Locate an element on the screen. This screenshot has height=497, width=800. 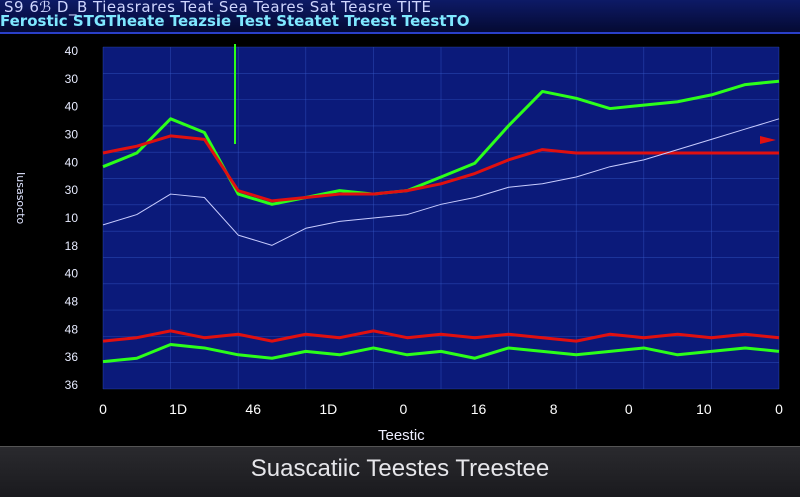
x-tick-label: 16 is located at coordinates (479, 409).